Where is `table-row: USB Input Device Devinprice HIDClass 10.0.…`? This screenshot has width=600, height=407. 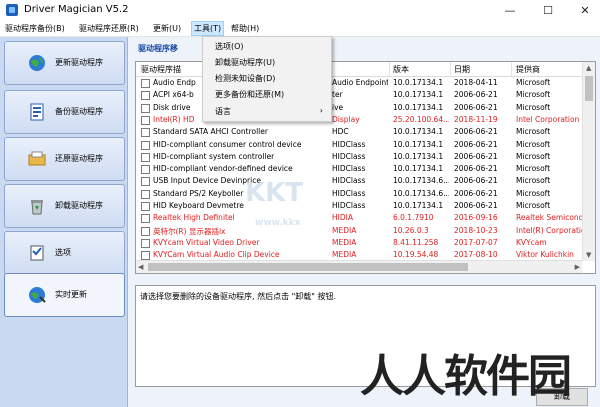
table-row: USB Input Device Devinprice HIDClass 10.0.… is located at coordinates (359, 181).